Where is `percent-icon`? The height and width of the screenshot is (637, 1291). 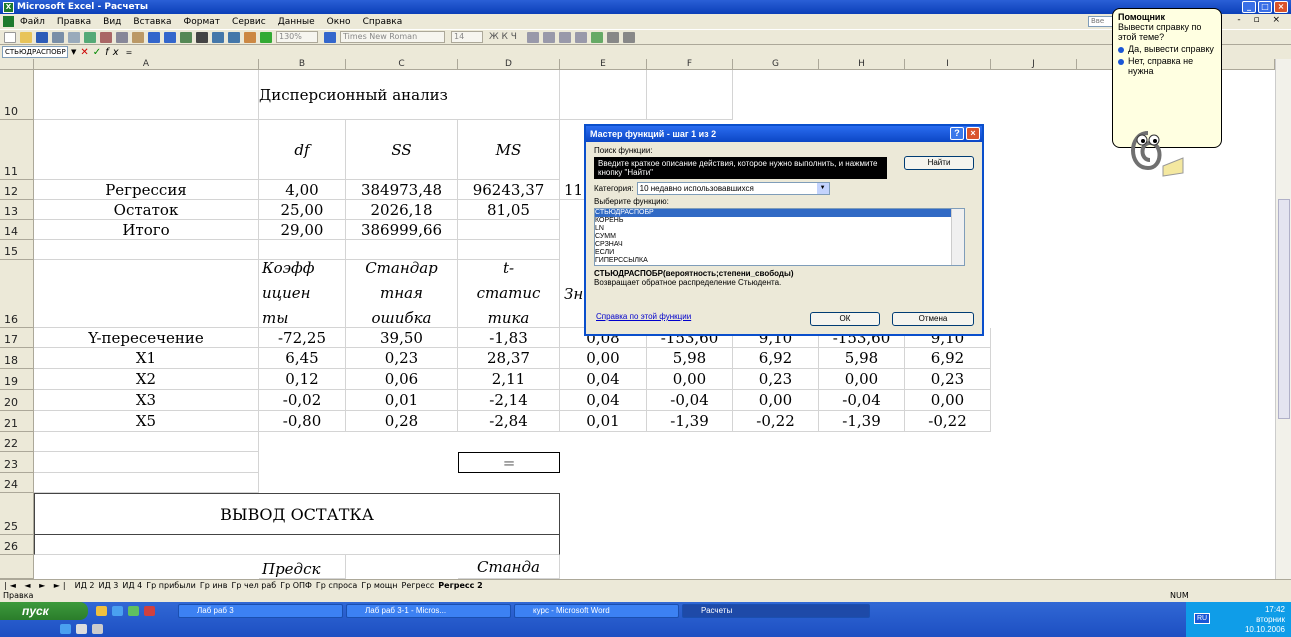 percent-icon is located at coordinates (612, 37).